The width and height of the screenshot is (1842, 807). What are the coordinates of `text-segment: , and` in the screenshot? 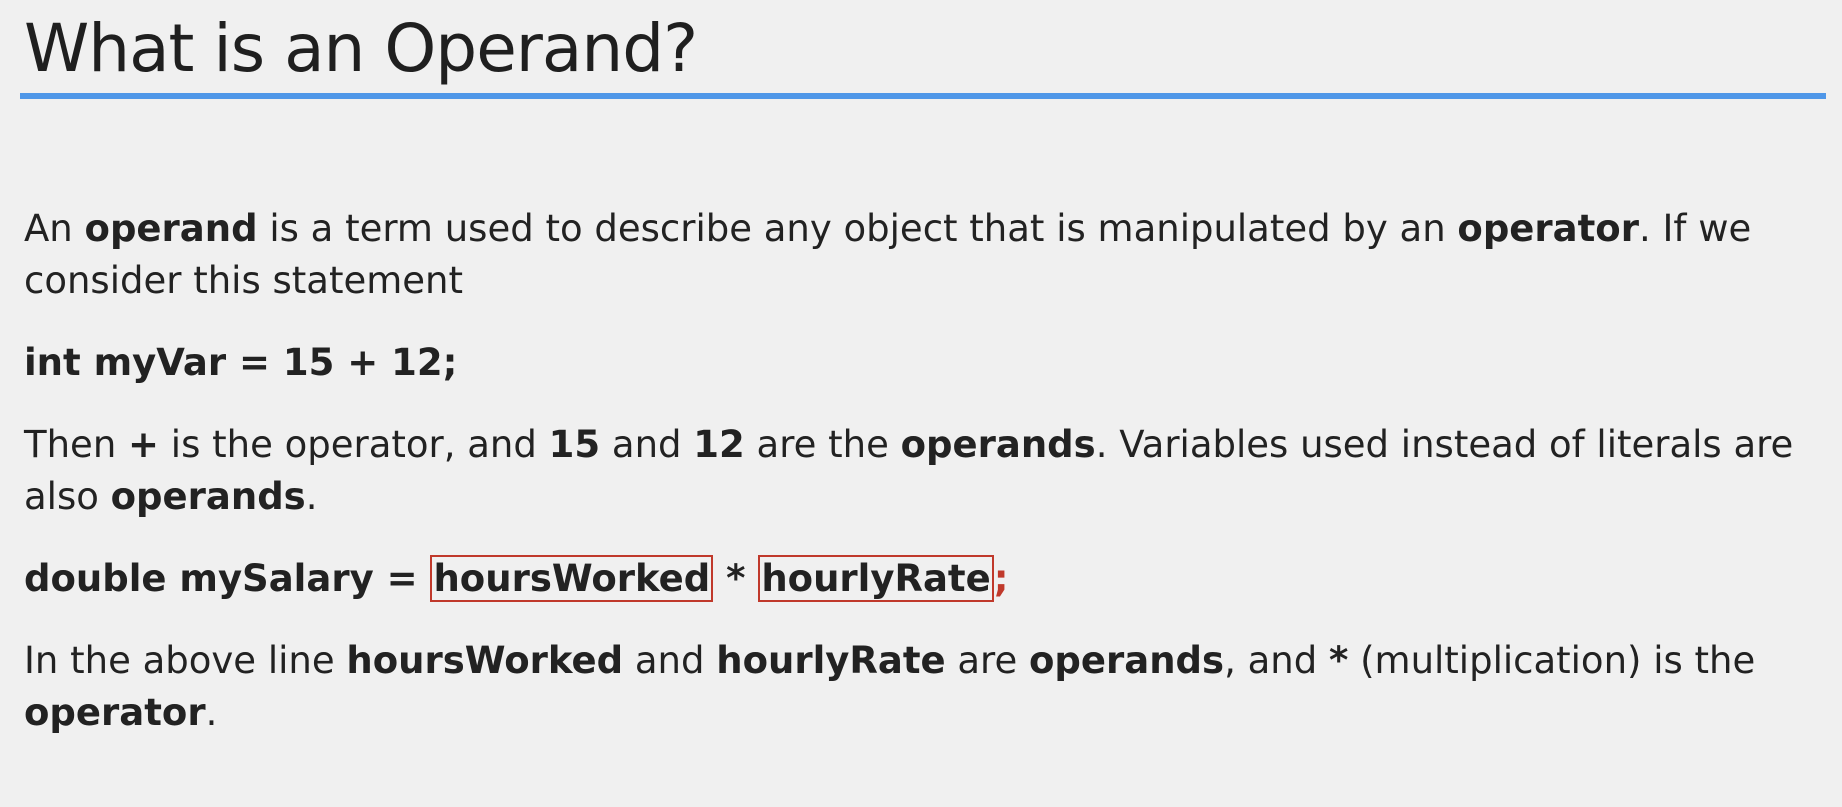 It's located at (1276, 660).